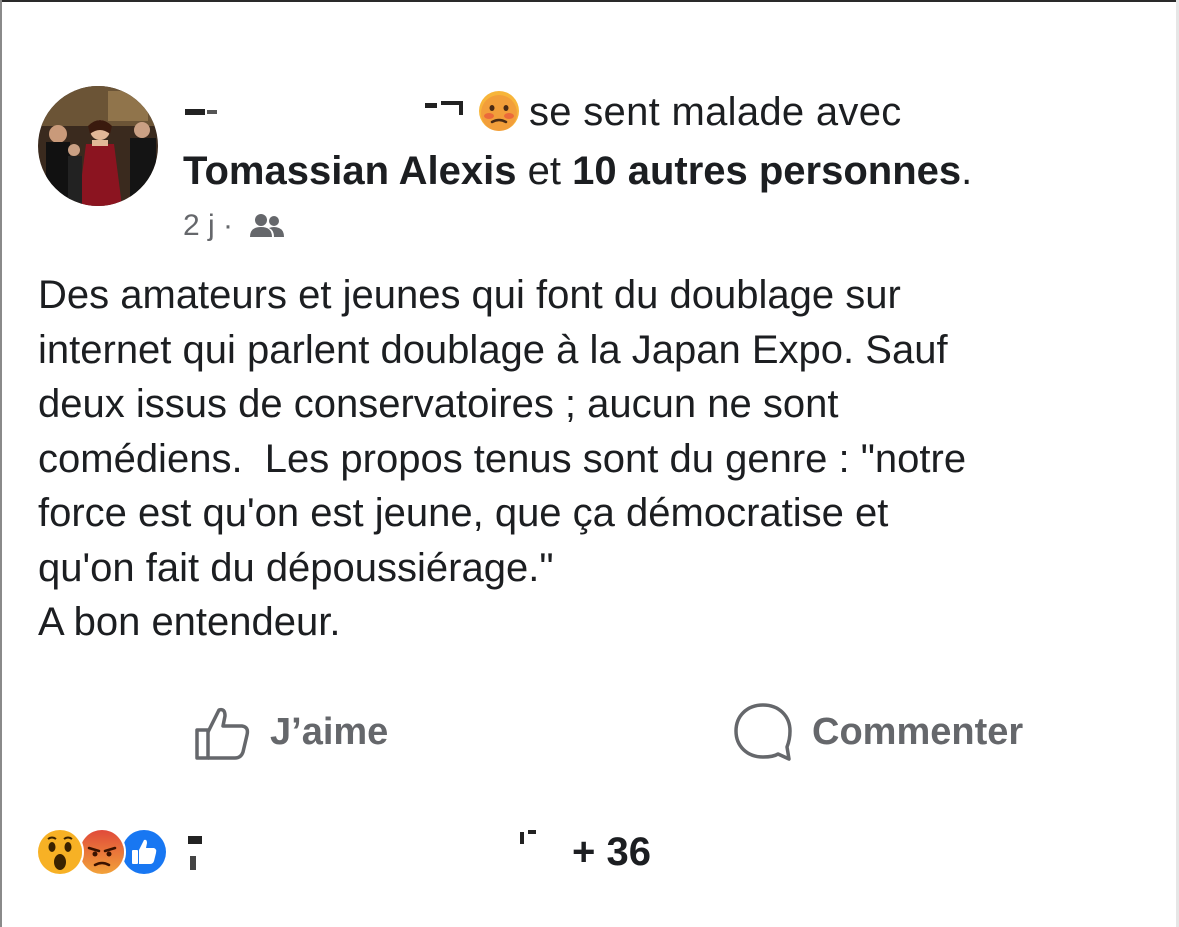 Image resolution: width=1179 pixels, height=927 pixels. What do you see at coordinates (1, 463) in the screenshot?
I see `frame-left-border` at bounding box center [1, 463].